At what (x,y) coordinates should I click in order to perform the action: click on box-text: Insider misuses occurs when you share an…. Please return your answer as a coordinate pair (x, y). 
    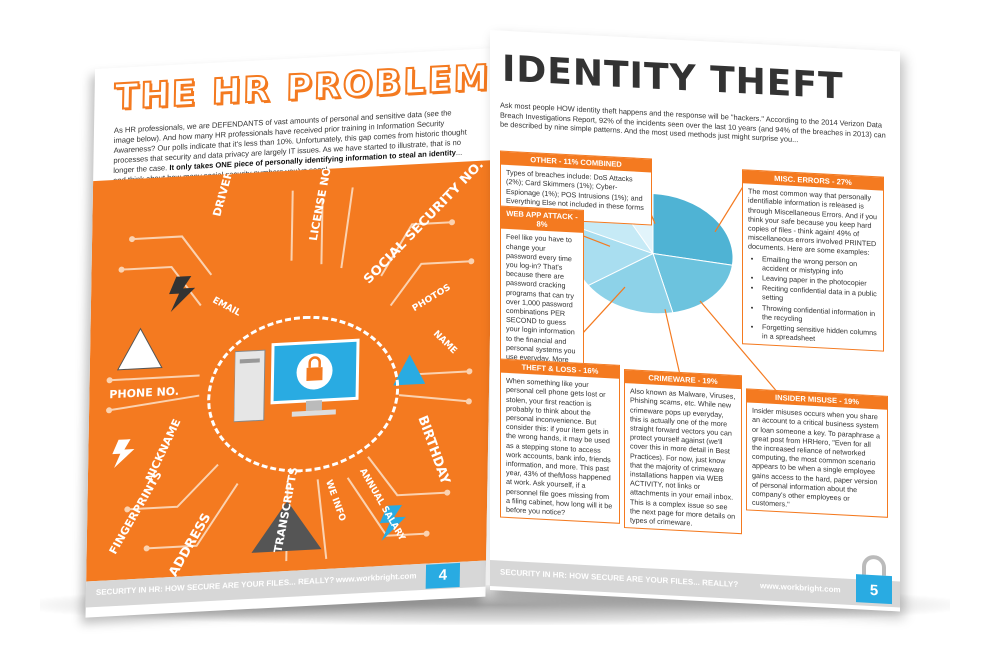
    Looking at the image, I should click on (816, 457).